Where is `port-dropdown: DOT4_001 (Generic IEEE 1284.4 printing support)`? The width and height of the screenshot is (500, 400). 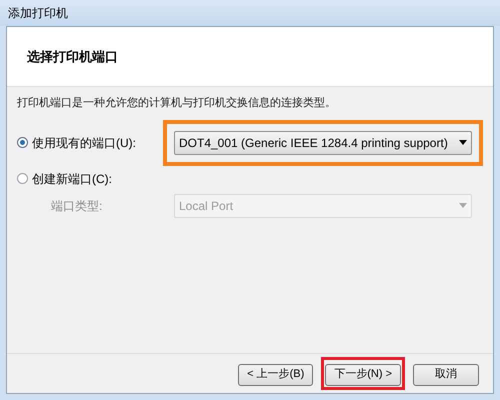 port-dropdown: DOT4_001 (Generic IEEE 1284.4 printing support) is located at coordinates (323, 142).